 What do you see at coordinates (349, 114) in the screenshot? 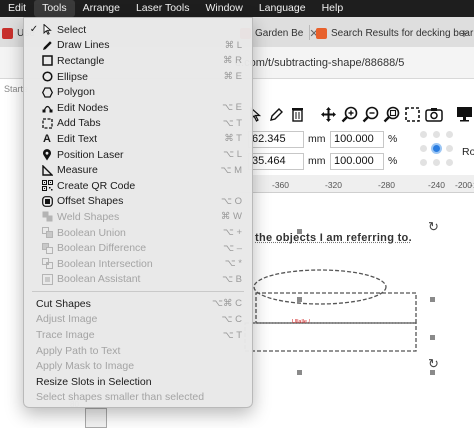
I see `zoom-in-icon` at bounding box center [349, 114].